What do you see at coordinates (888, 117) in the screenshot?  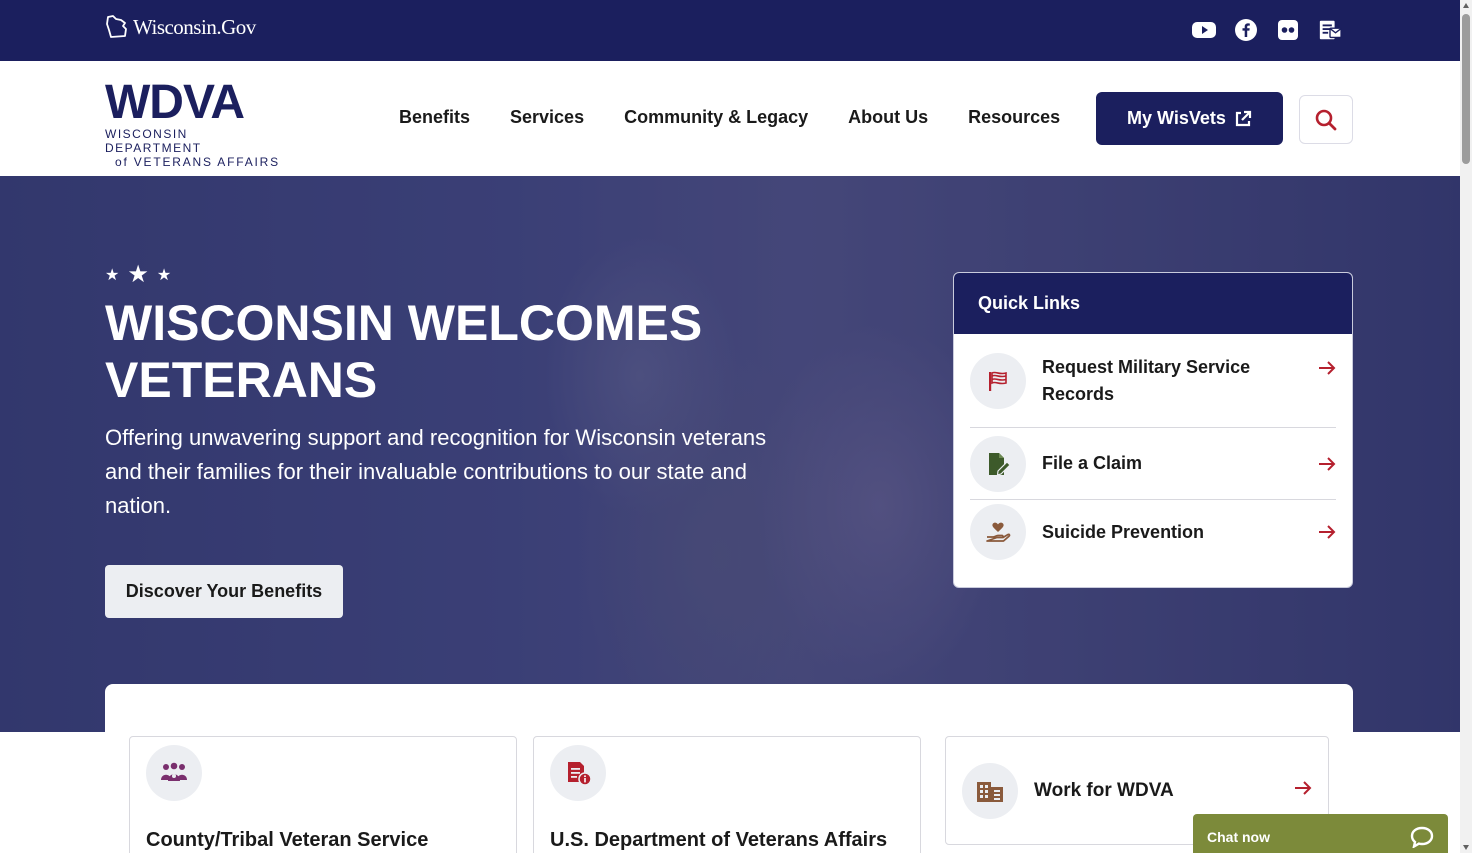 I see `nav-item-about-us: About Us` at bounding box center [888, 117].